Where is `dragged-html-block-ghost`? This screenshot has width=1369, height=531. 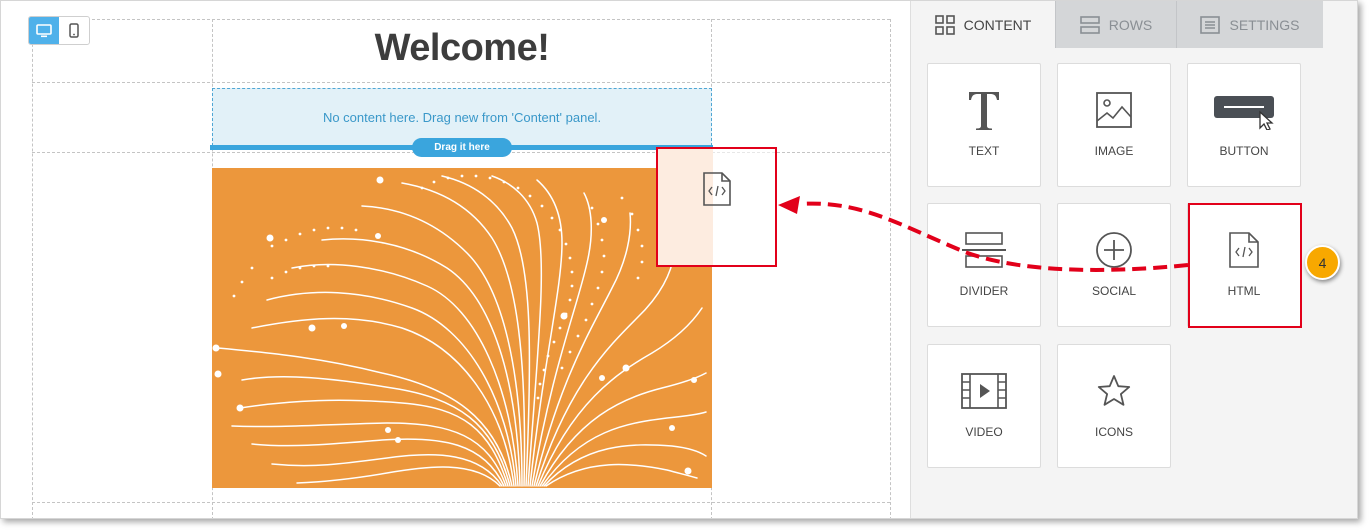 dragged-html-block-ghost is located at coordinates (716, 207).